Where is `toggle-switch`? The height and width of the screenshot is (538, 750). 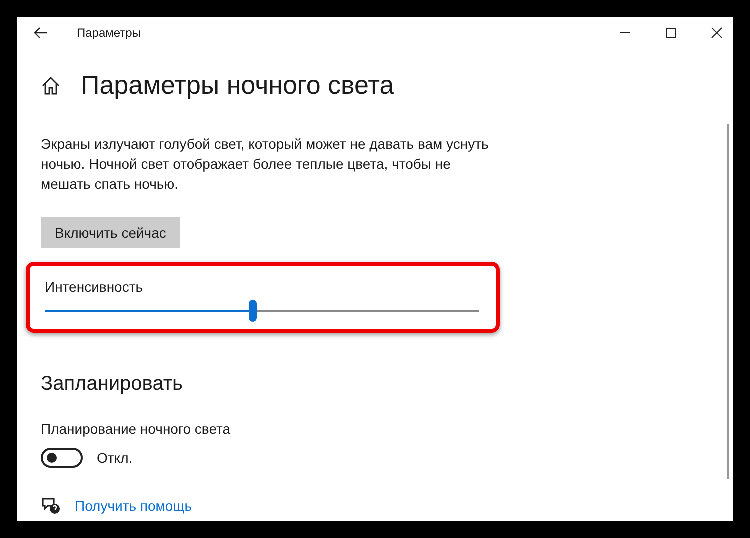
toggle-switch is located at coordinates (62, 458).